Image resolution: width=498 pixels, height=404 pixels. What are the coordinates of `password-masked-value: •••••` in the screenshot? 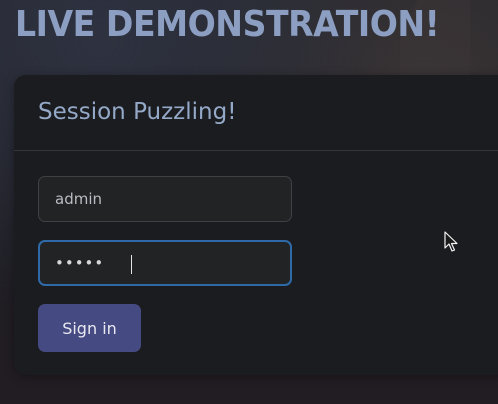 It's located at (80, 263).